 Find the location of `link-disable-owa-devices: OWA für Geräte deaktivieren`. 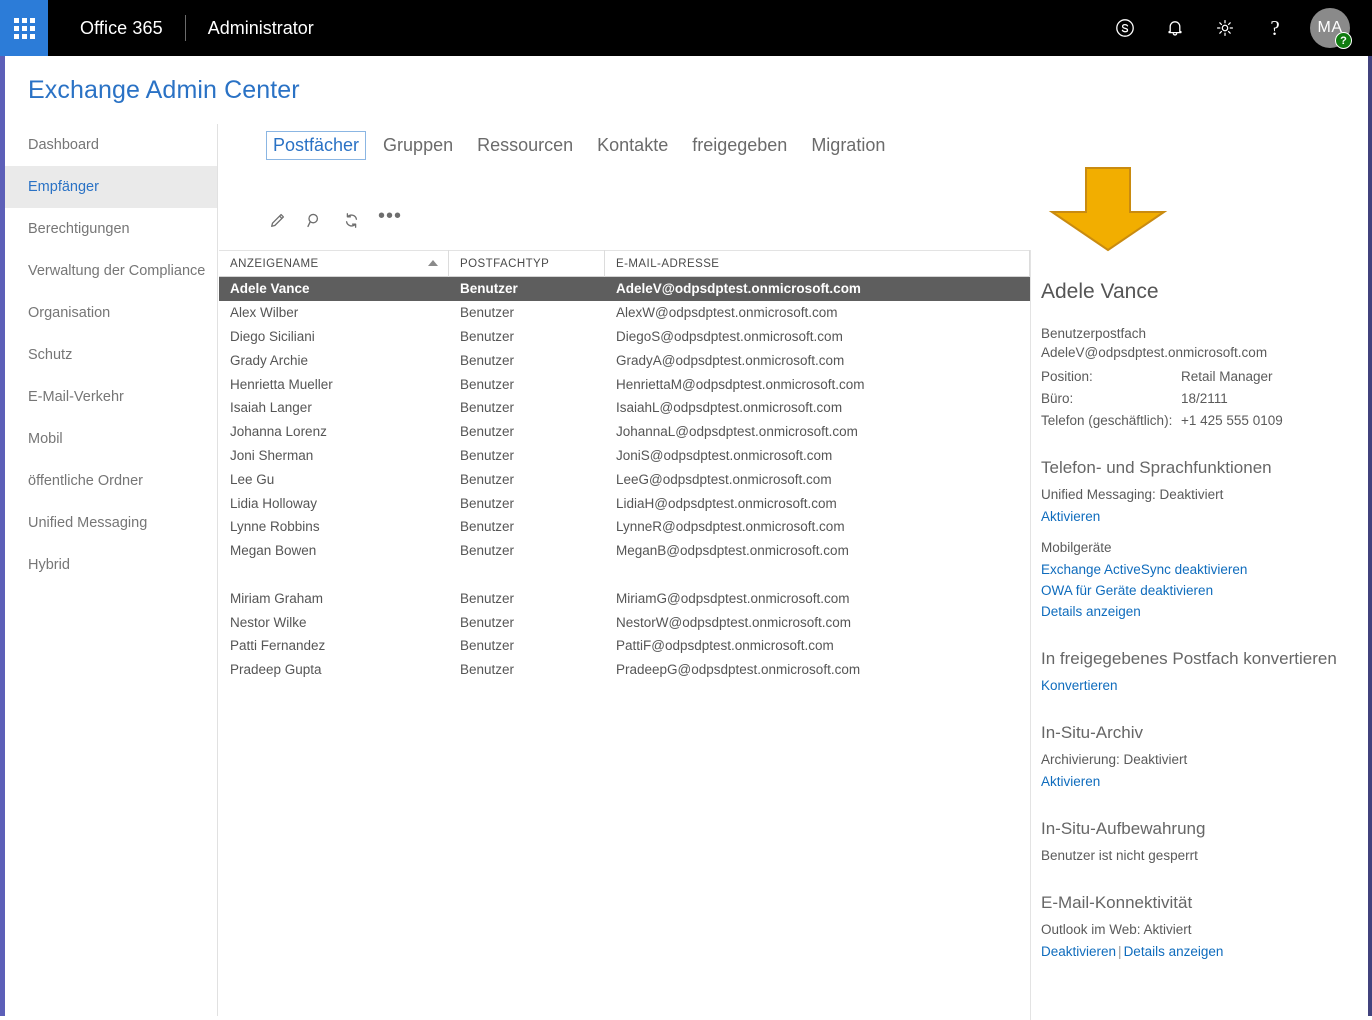

link-disable-owa-devices: OWA für Geräte deaktivieren is located at coordinates (1192, 590).